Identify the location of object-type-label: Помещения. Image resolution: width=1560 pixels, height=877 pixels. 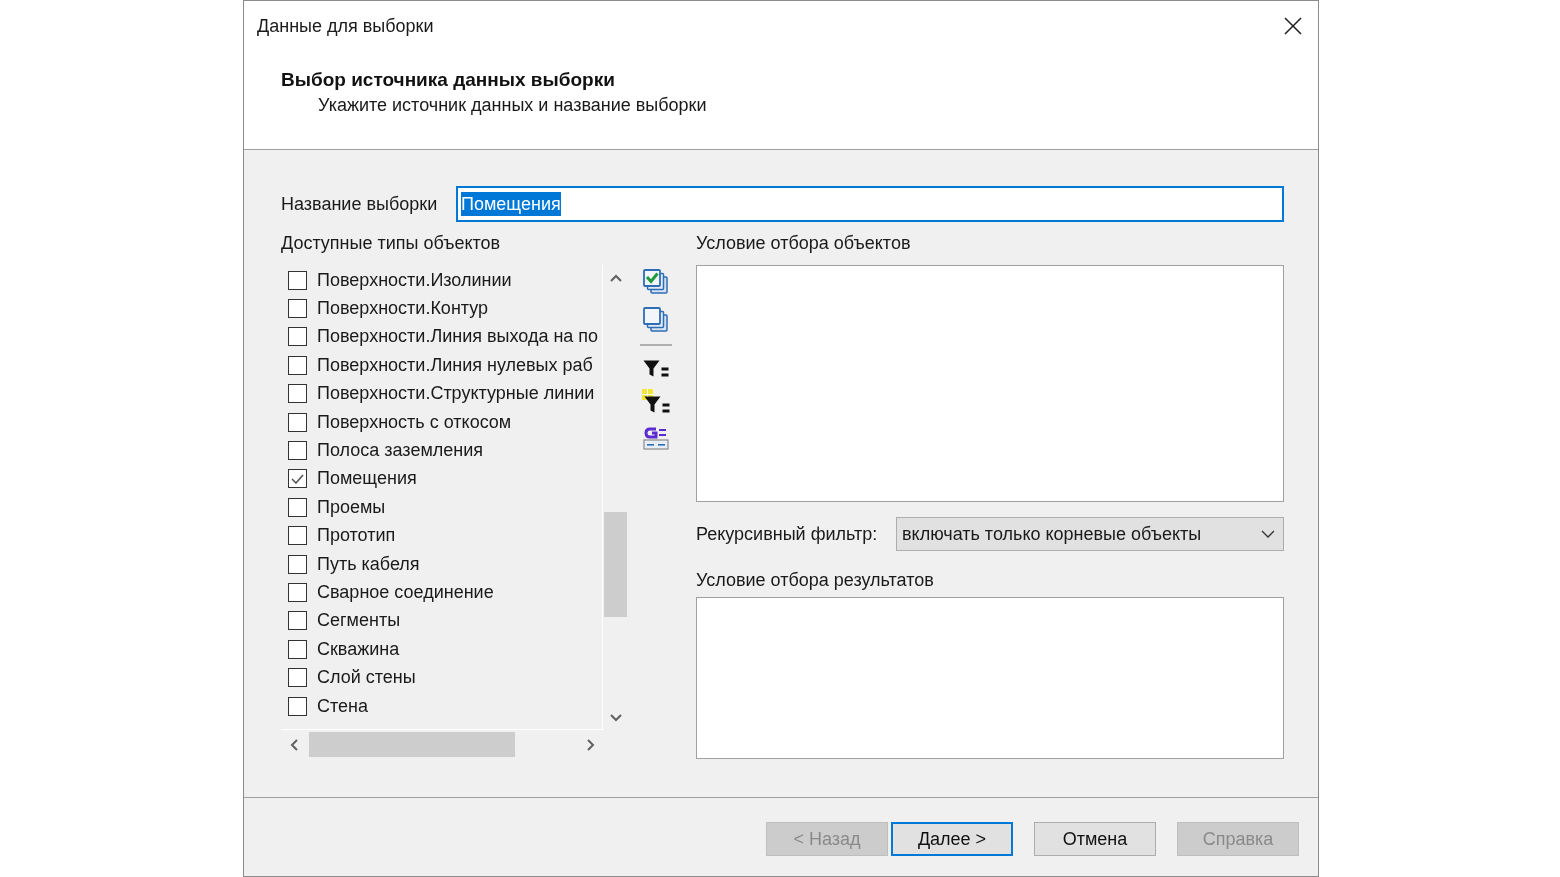
(367, 479).